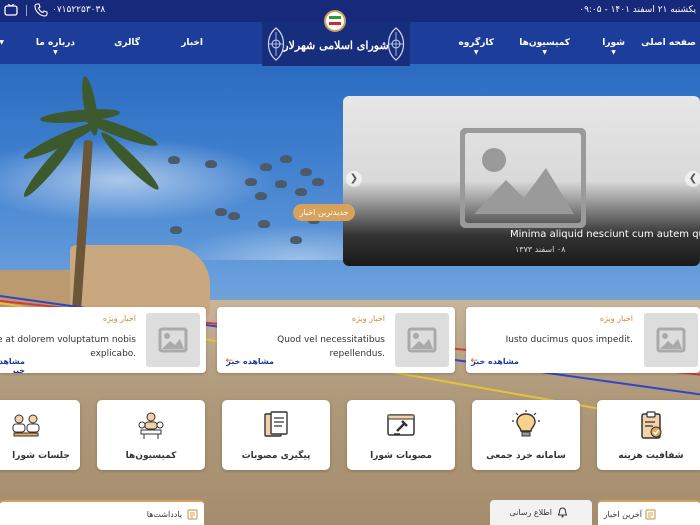 The width and height of the screenshot is (700, 525). I want to click on tile-label: سامانه خرد جمعی, so click(526, 456).